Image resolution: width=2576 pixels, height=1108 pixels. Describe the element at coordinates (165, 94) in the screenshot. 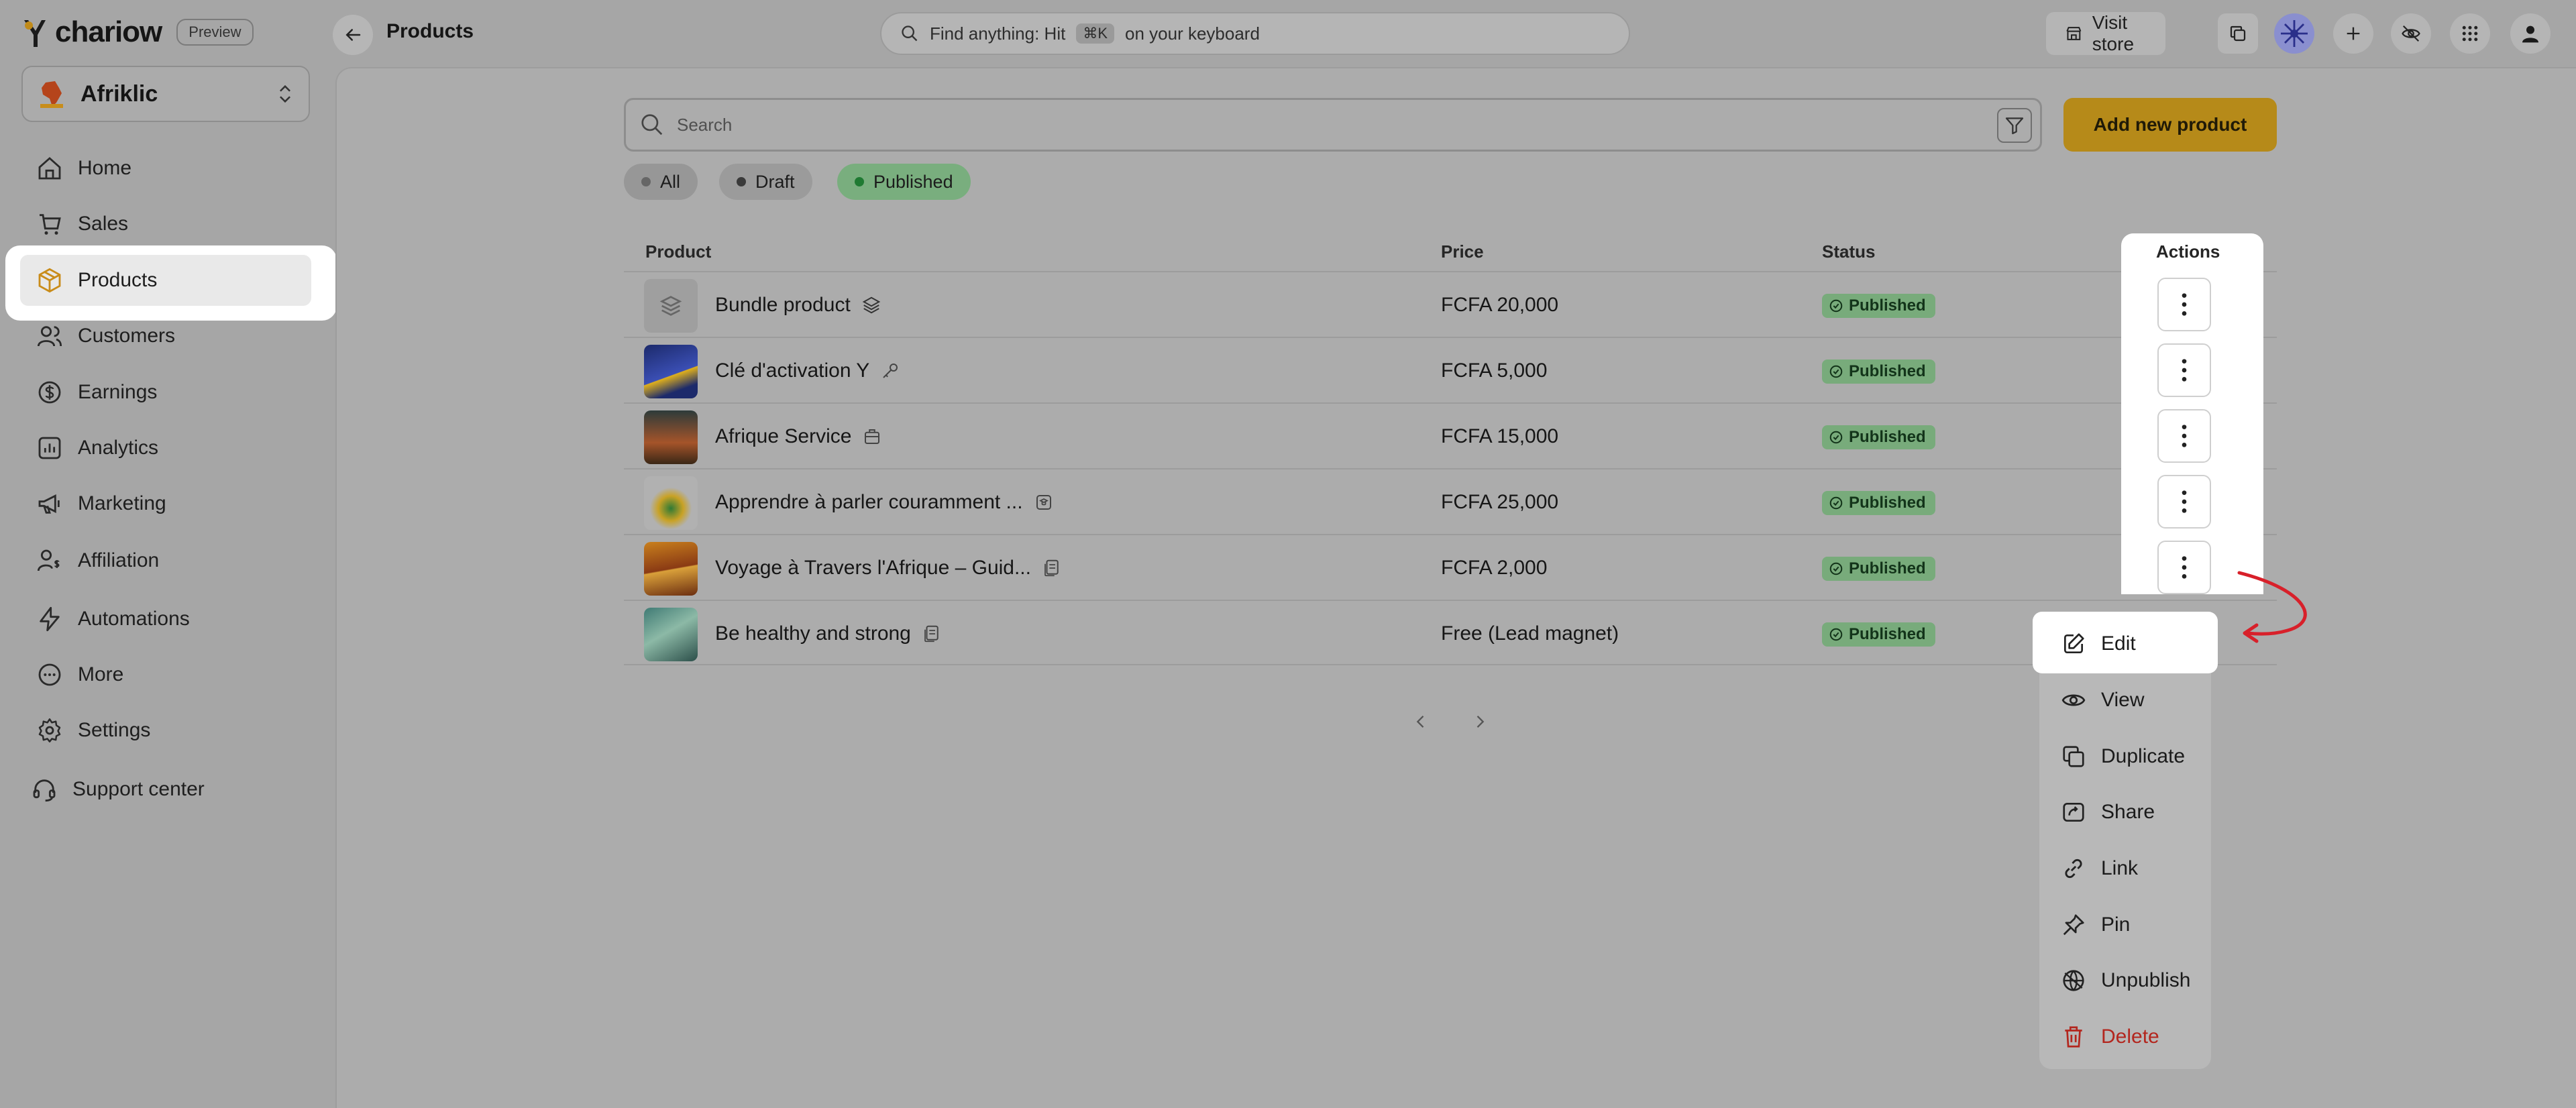

I see `store-selector: Afriklic` at that location.